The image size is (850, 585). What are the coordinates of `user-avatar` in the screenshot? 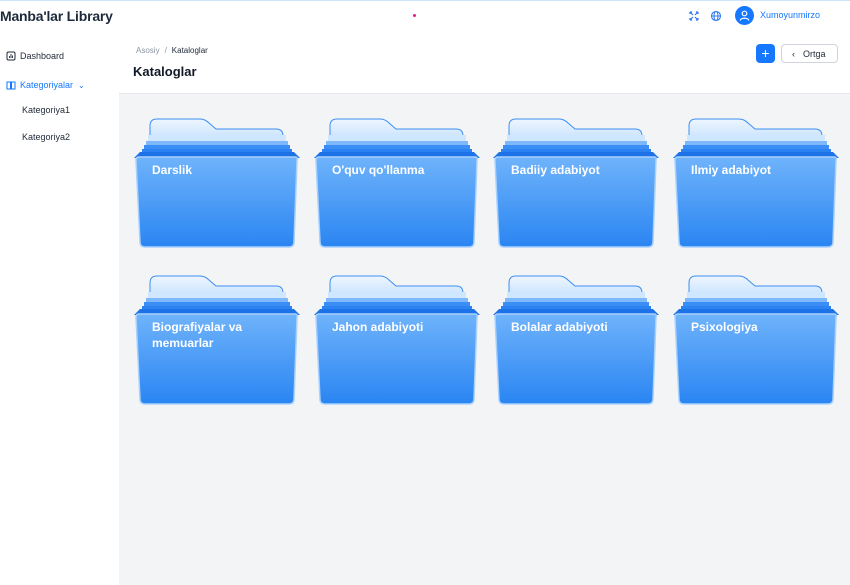 It's located at (744, 15).